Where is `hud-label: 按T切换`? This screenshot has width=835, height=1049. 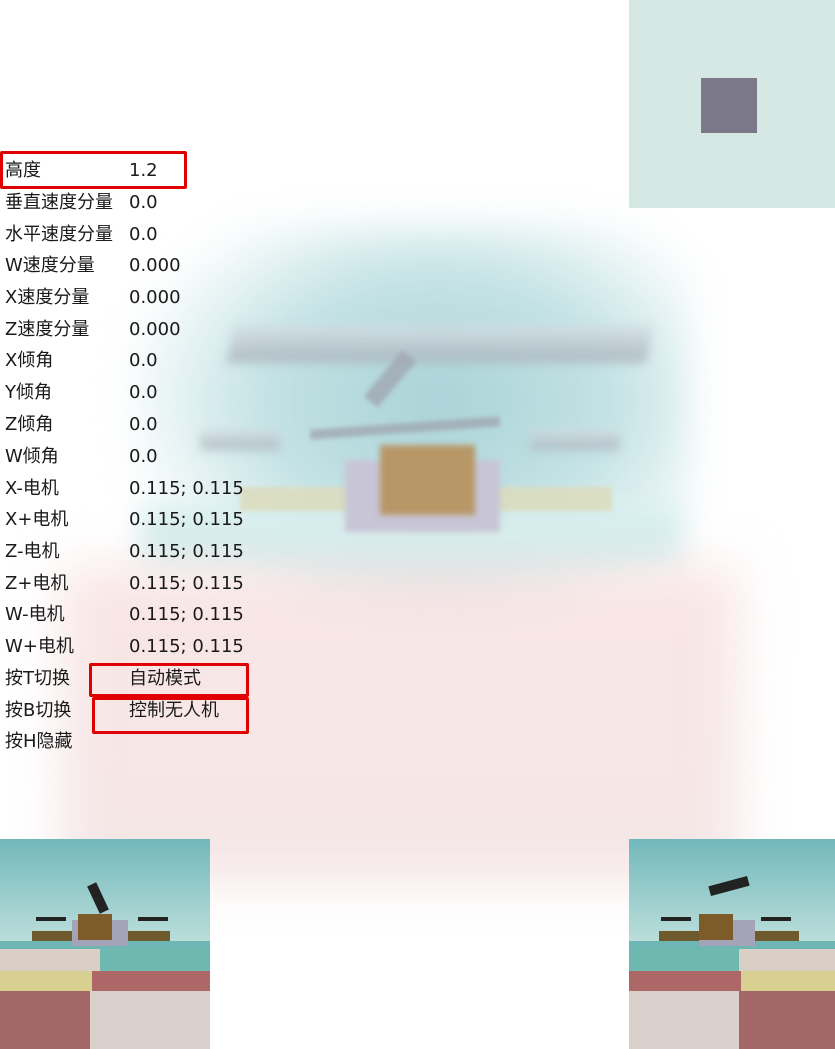
hud-label: 按T切换 is located at coordinates (37, 678).